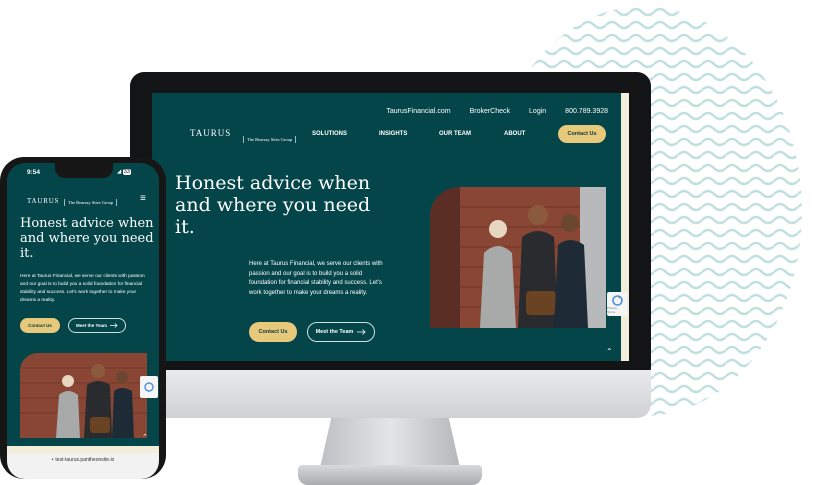 The height and width of the screenshot is (485, 820). Describe the element at coordinates (34, 172) in the screenshot. I see `status-time: 9:54` at that location.